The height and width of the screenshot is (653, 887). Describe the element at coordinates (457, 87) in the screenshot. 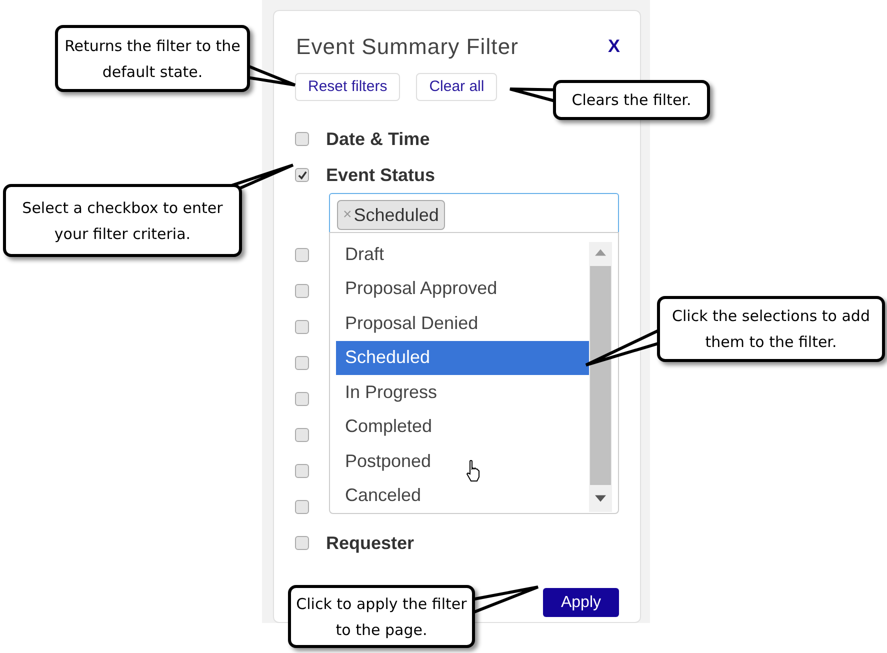

I see `clear-button: Clear all` at that location.